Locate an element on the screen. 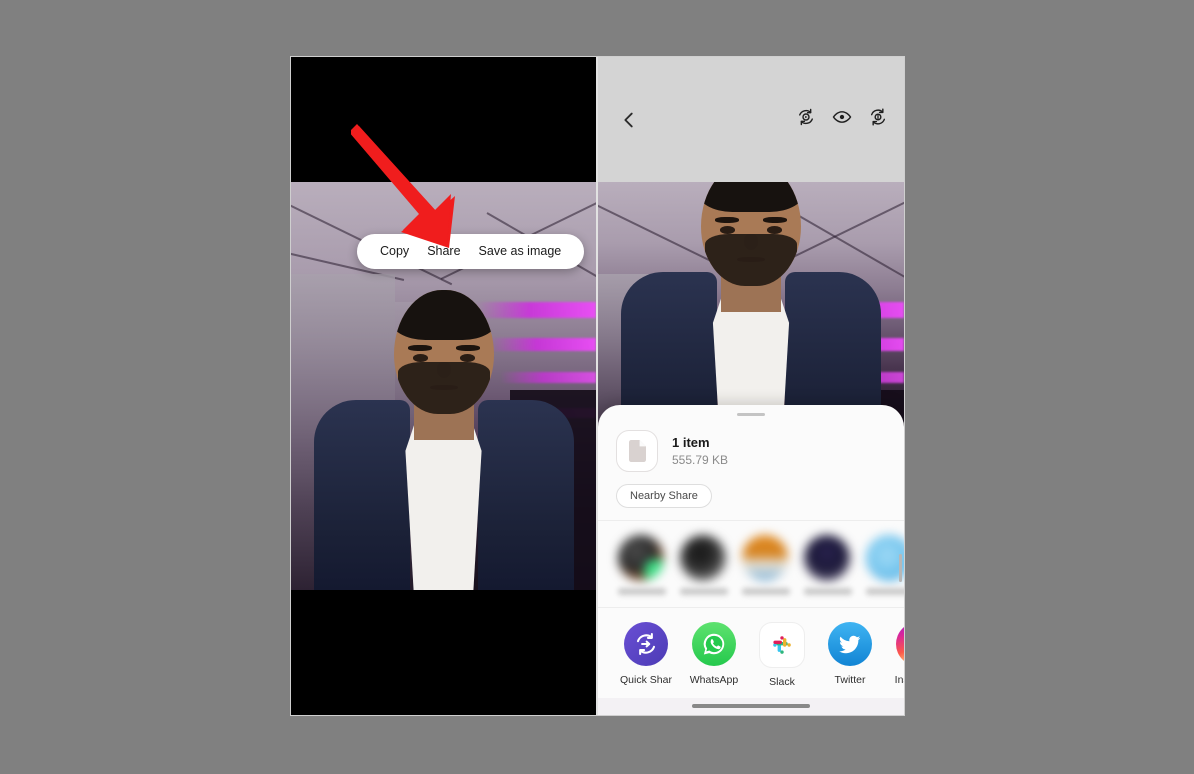  eye-icon is located at coordinates (842, 117).